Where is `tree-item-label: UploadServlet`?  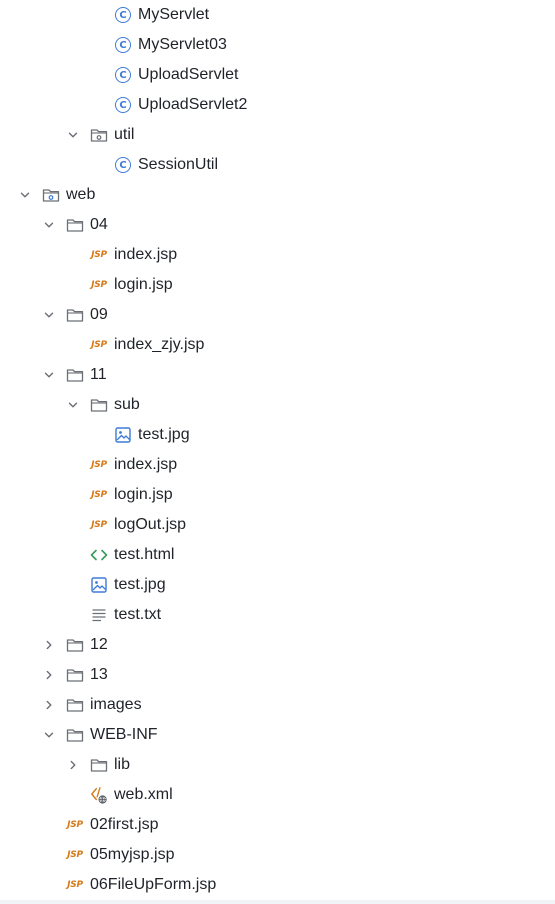 tree-item-label: UploadServlet is located at coordinates (188, 74).